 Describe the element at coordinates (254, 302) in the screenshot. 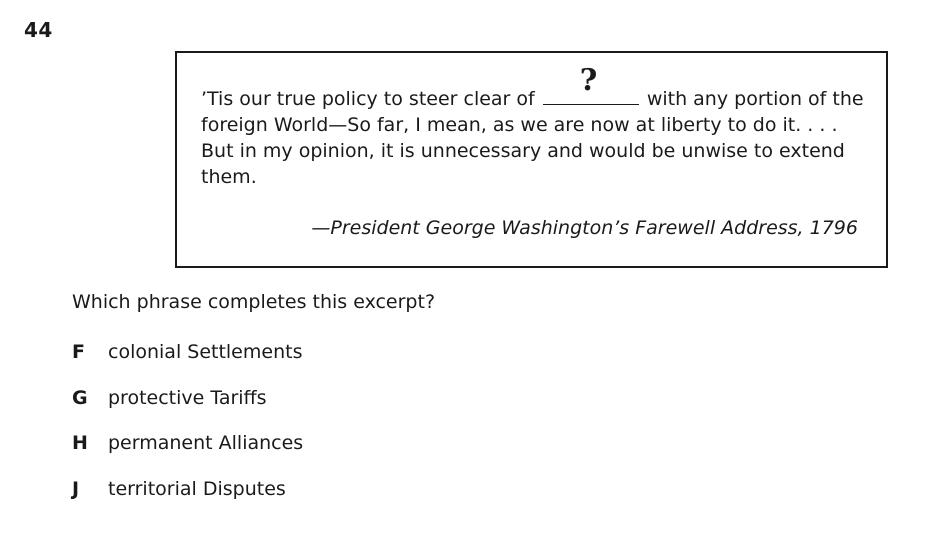

I see `question-prompt: Which phrase completes this excerpt?` at that location.